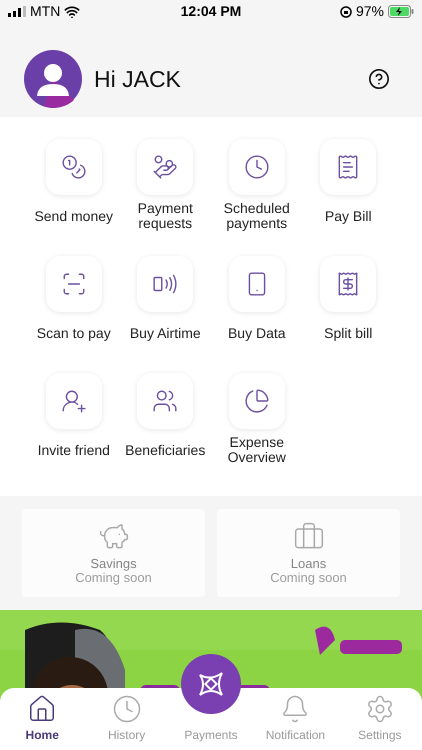 The image size is (422, 750). What do you see at coordinates (370, 12) in the screenshot?
I see `battery-percent: 97%` at bounding box center [370, 12].